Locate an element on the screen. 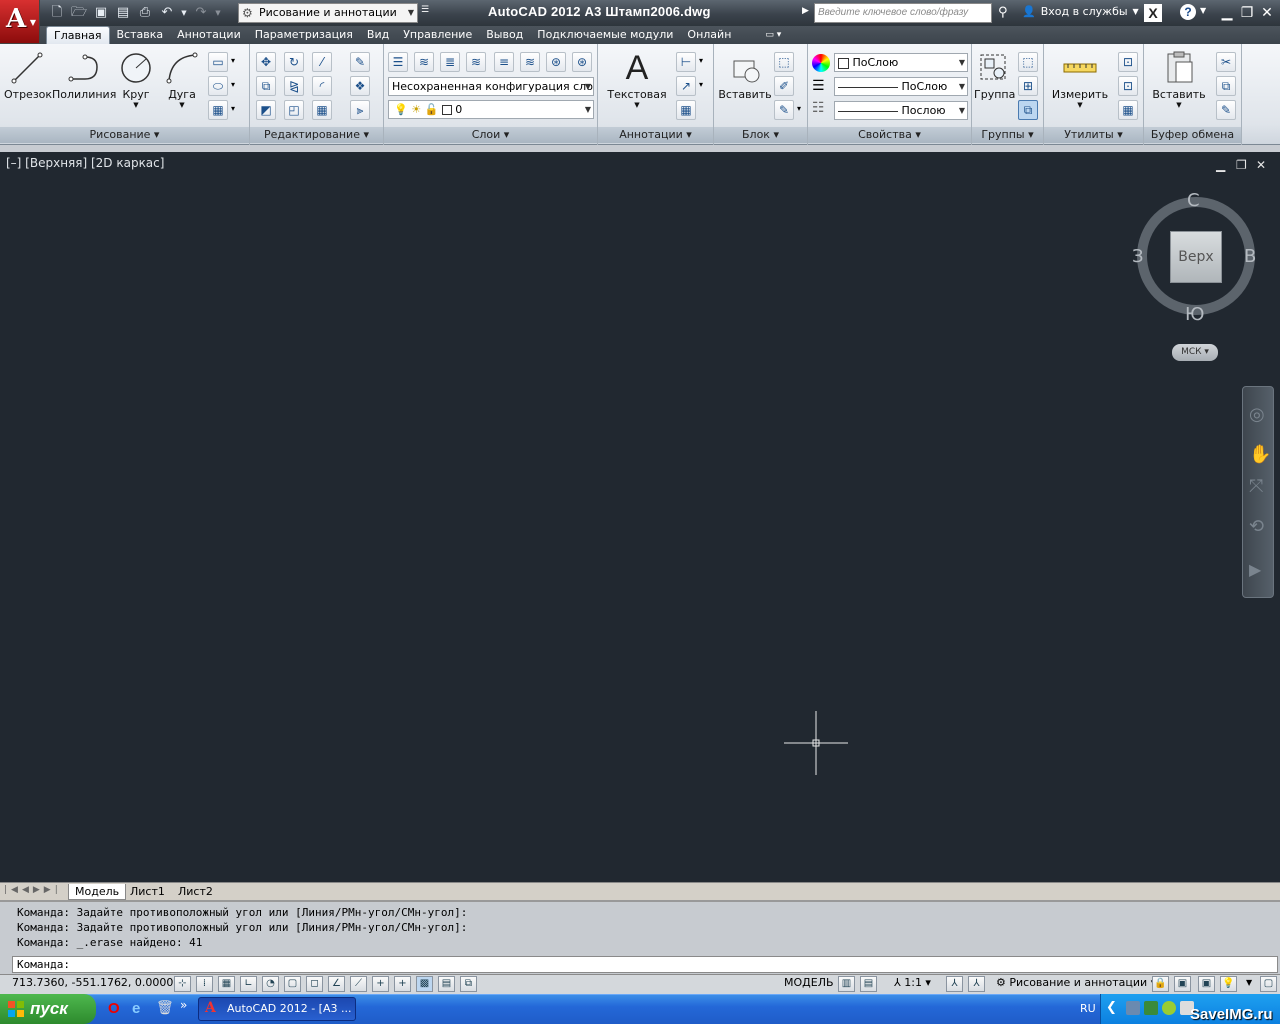  attributes-dropdown-icon: ▾ is located at coordinates (799, 108).